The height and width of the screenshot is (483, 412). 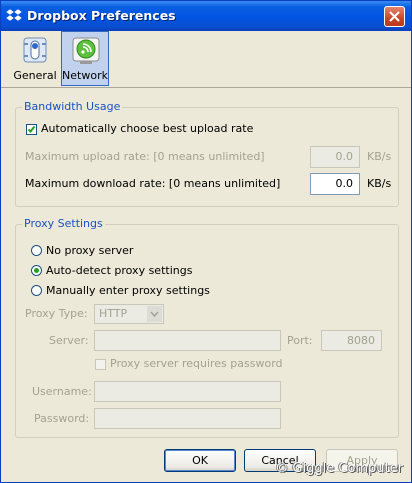 I want to click on port-input: 8080, so click(x=351, y=340).